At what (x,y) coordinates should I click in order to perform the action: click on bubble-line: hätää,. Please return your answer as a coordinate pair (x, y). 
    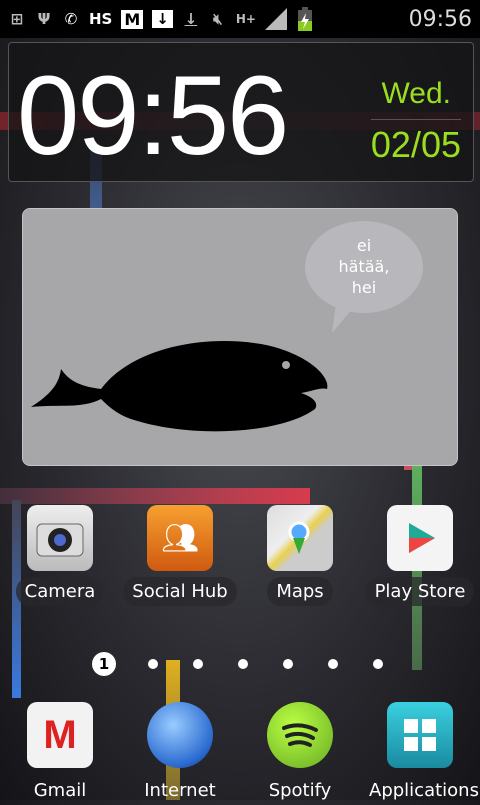
    Looking at the image, I should click on (364, 266).